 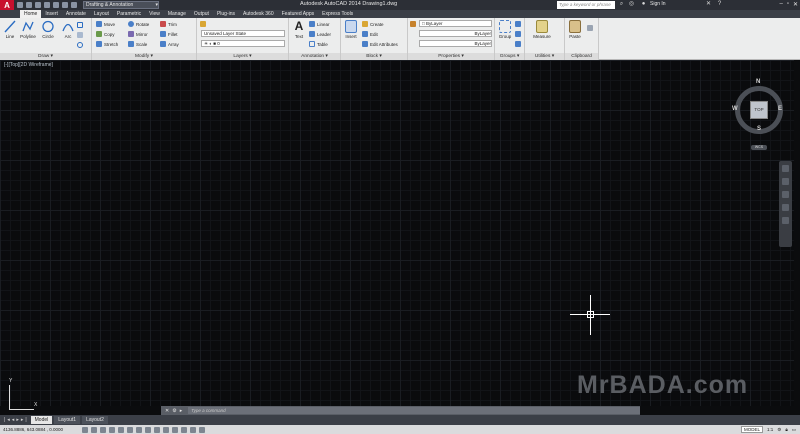 What do you see at coordinates (81, 25) in the screenshot?
I see `rectangle-button` at bounding box center [81, 25].